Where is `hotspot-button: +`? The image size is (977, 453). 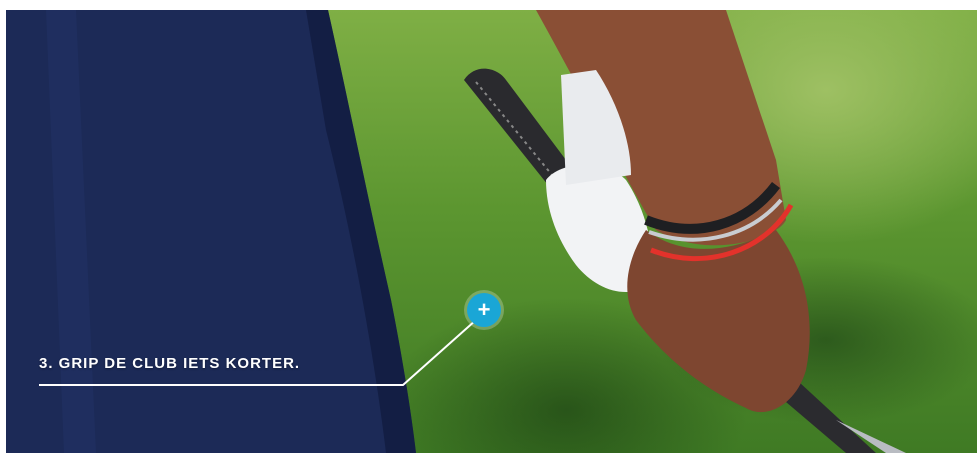 hotspot-button: + is located at coordinates (484, 310).